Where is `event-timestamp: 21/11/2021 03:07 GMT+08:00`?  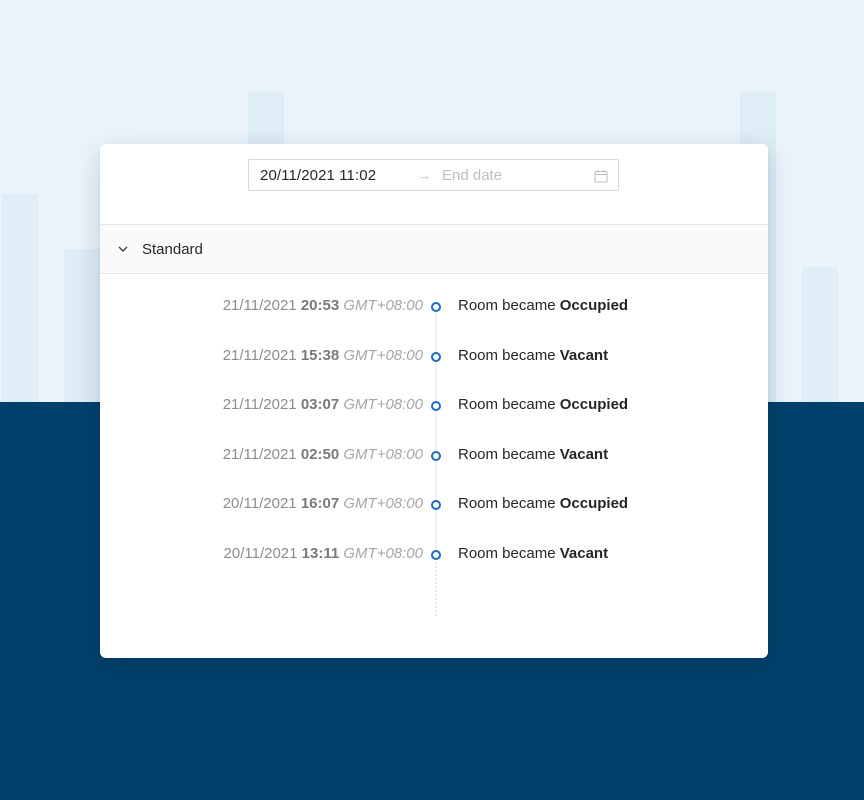 event-timestamp: 21/11/2021 03:07 GMT+08:00 is located at coordinates (322, 404).